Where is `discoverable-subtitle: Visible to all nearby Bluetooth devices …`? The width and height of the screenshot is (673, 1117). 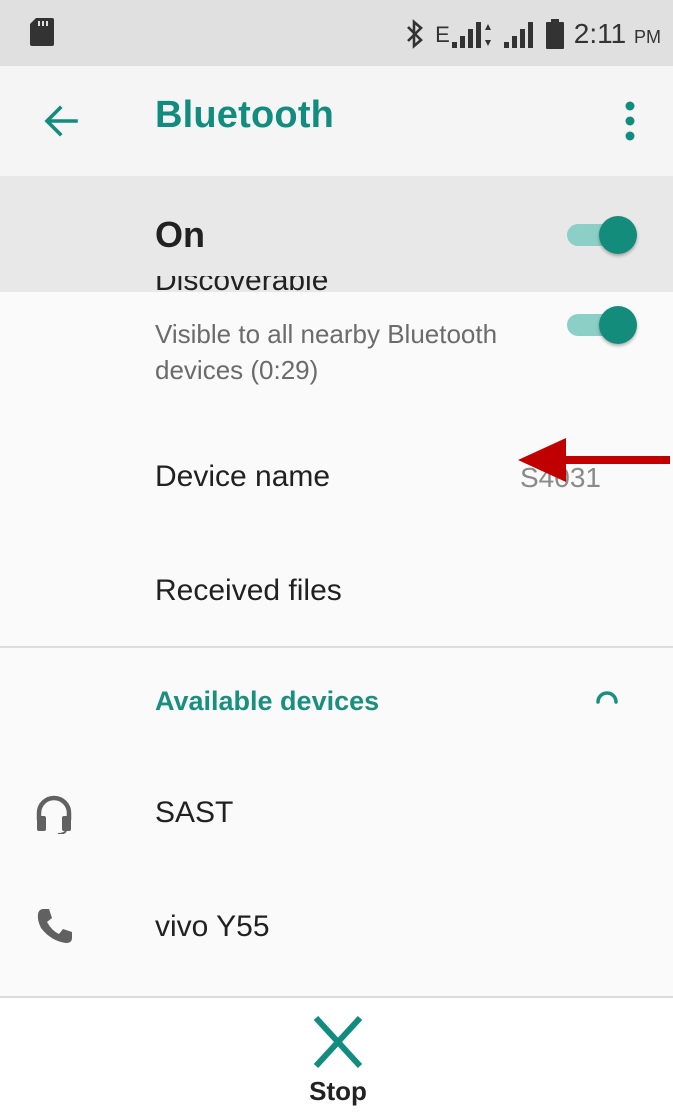 discoverable-subtitle: Visible to all nearby Bluetooth devices … is located at coordinates (326, 352).